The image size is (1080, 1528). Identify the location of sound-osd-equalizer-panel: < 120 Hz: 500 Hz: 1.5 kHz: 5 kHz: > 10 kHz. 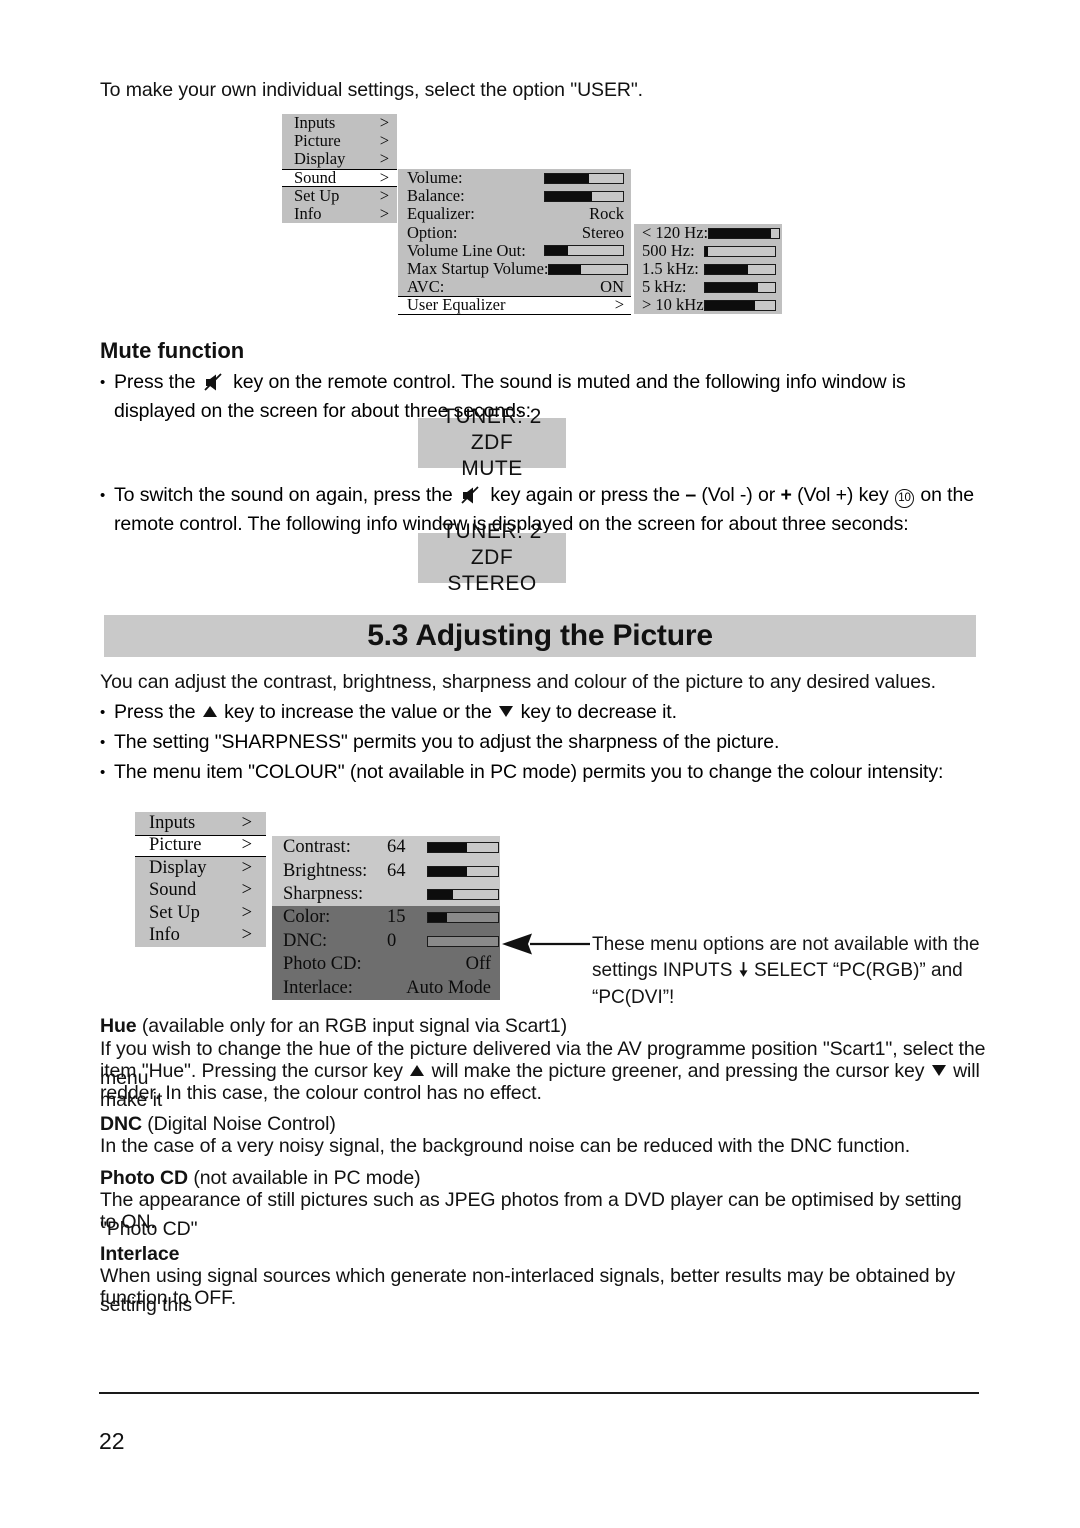
(708, 268).